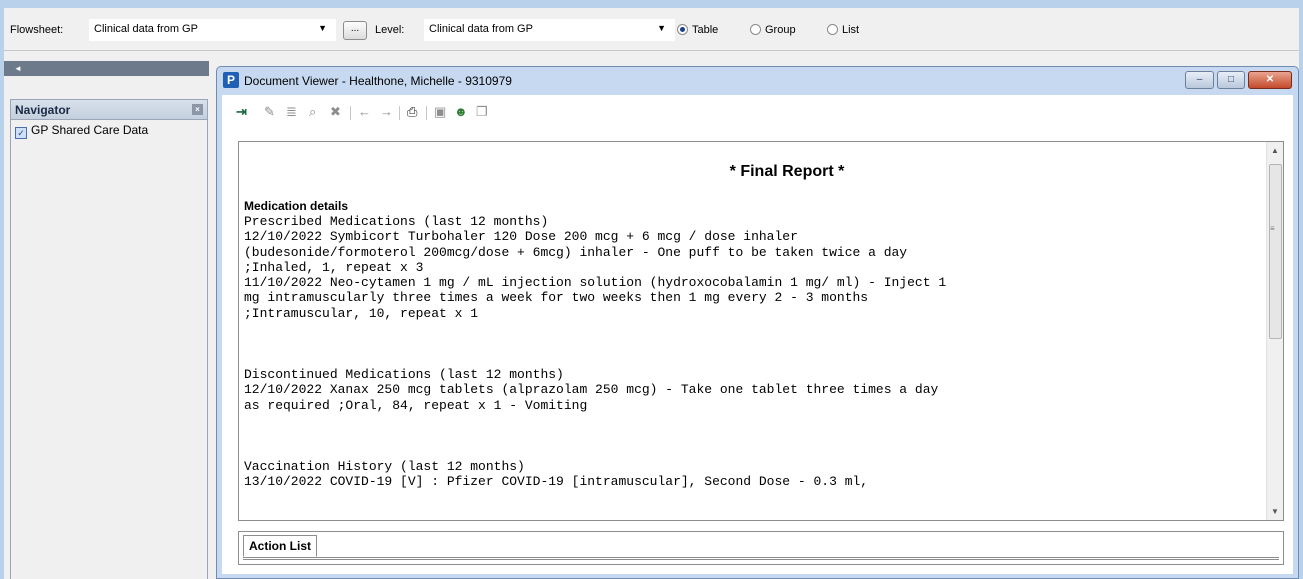  I want to click on text-icon: ≣, so click(291, 112).